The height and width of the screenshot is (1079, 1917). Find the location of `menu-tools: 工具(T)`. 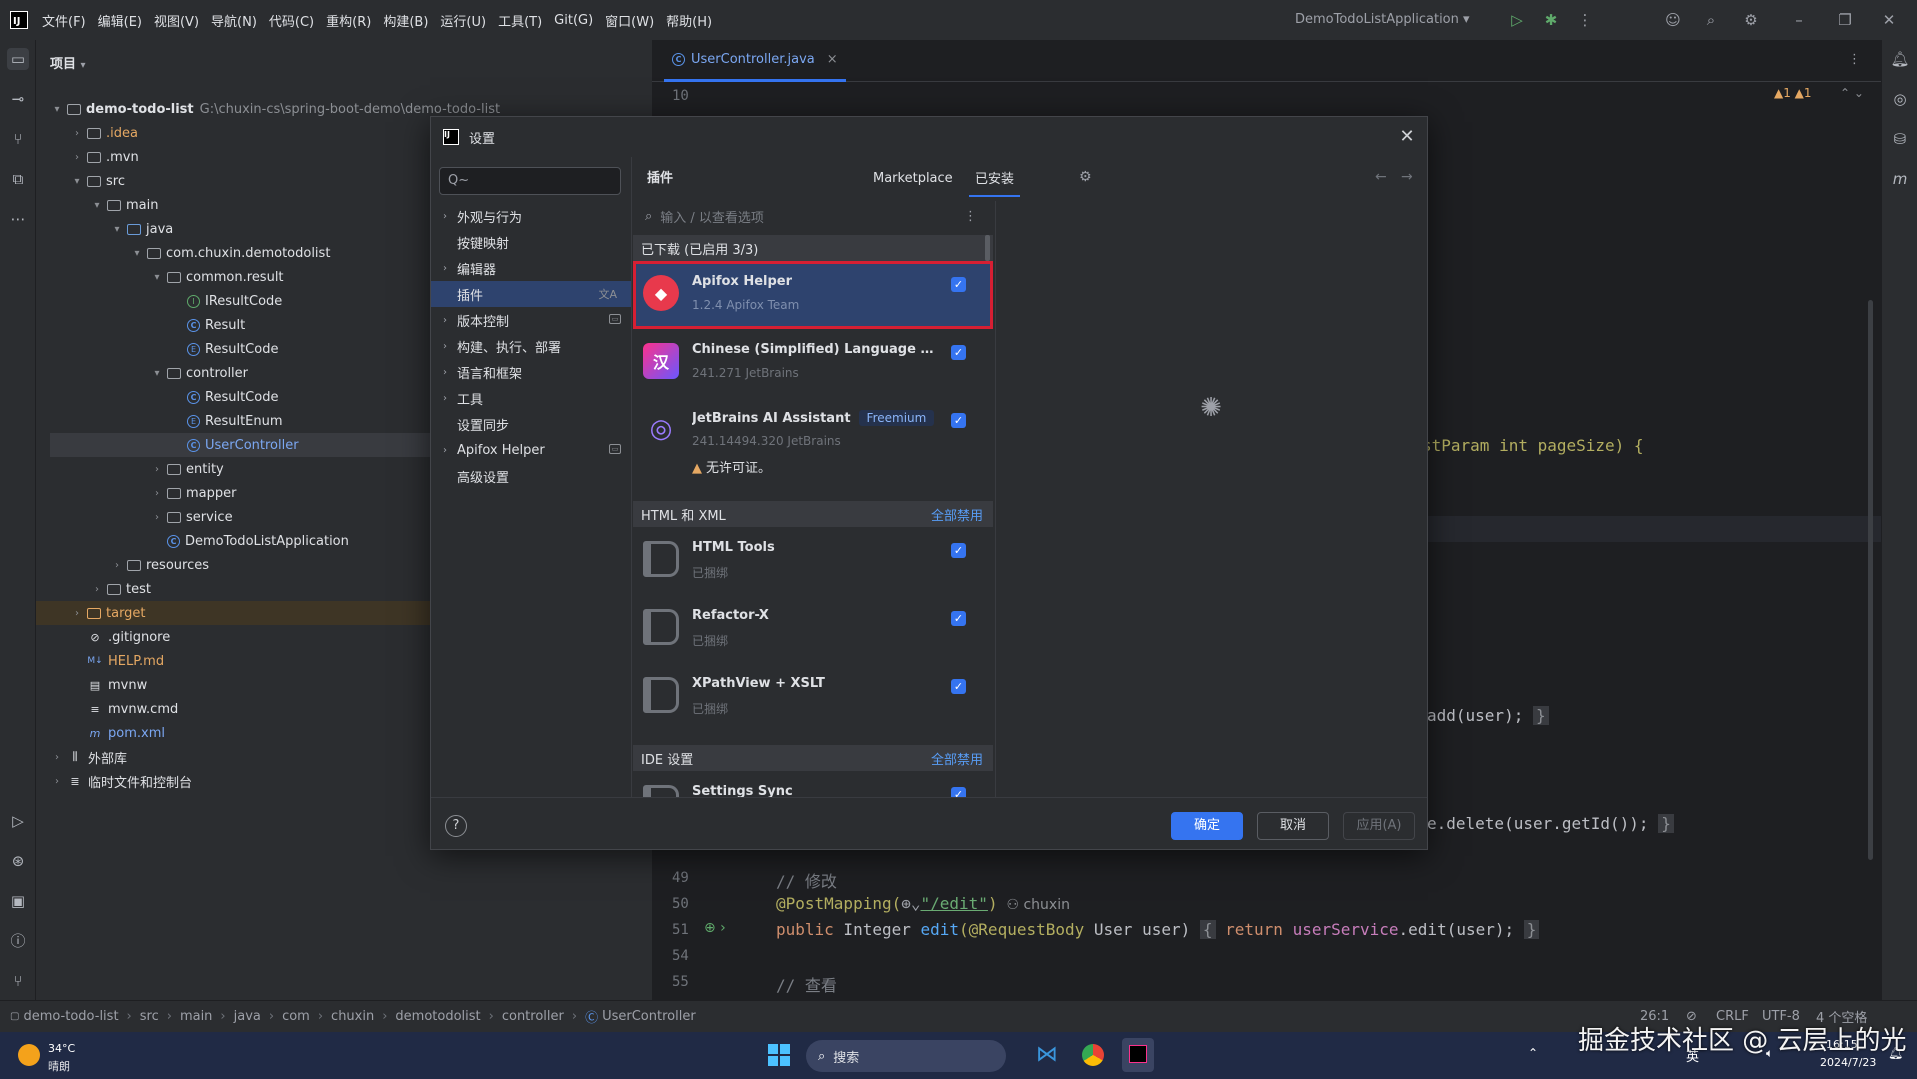

menu-tools: 工具(T) is located at coordinates (520, 20).